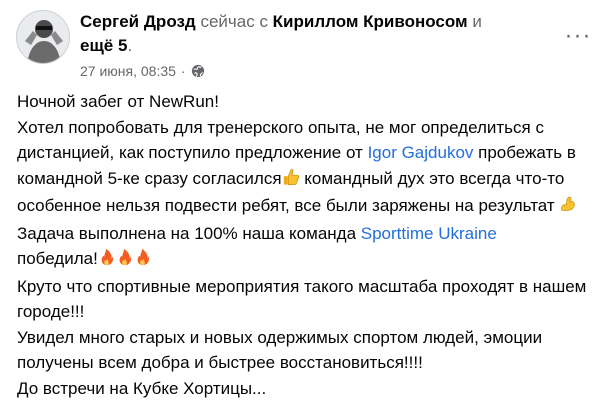 The height and width of the screenshot is (407, 612). Describe the element at coordinates (568, 208) in the screenshot. I see `flexed-biceps-emoji-icon` at that location.